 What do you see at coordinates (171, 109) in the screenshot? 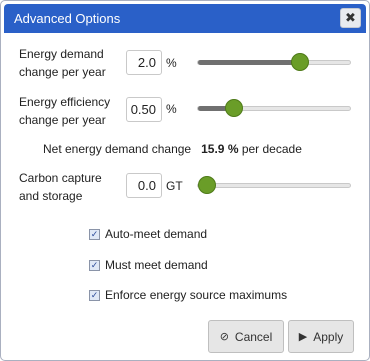
I see `efficiency-unit: %` at bounding box center [171, 109].